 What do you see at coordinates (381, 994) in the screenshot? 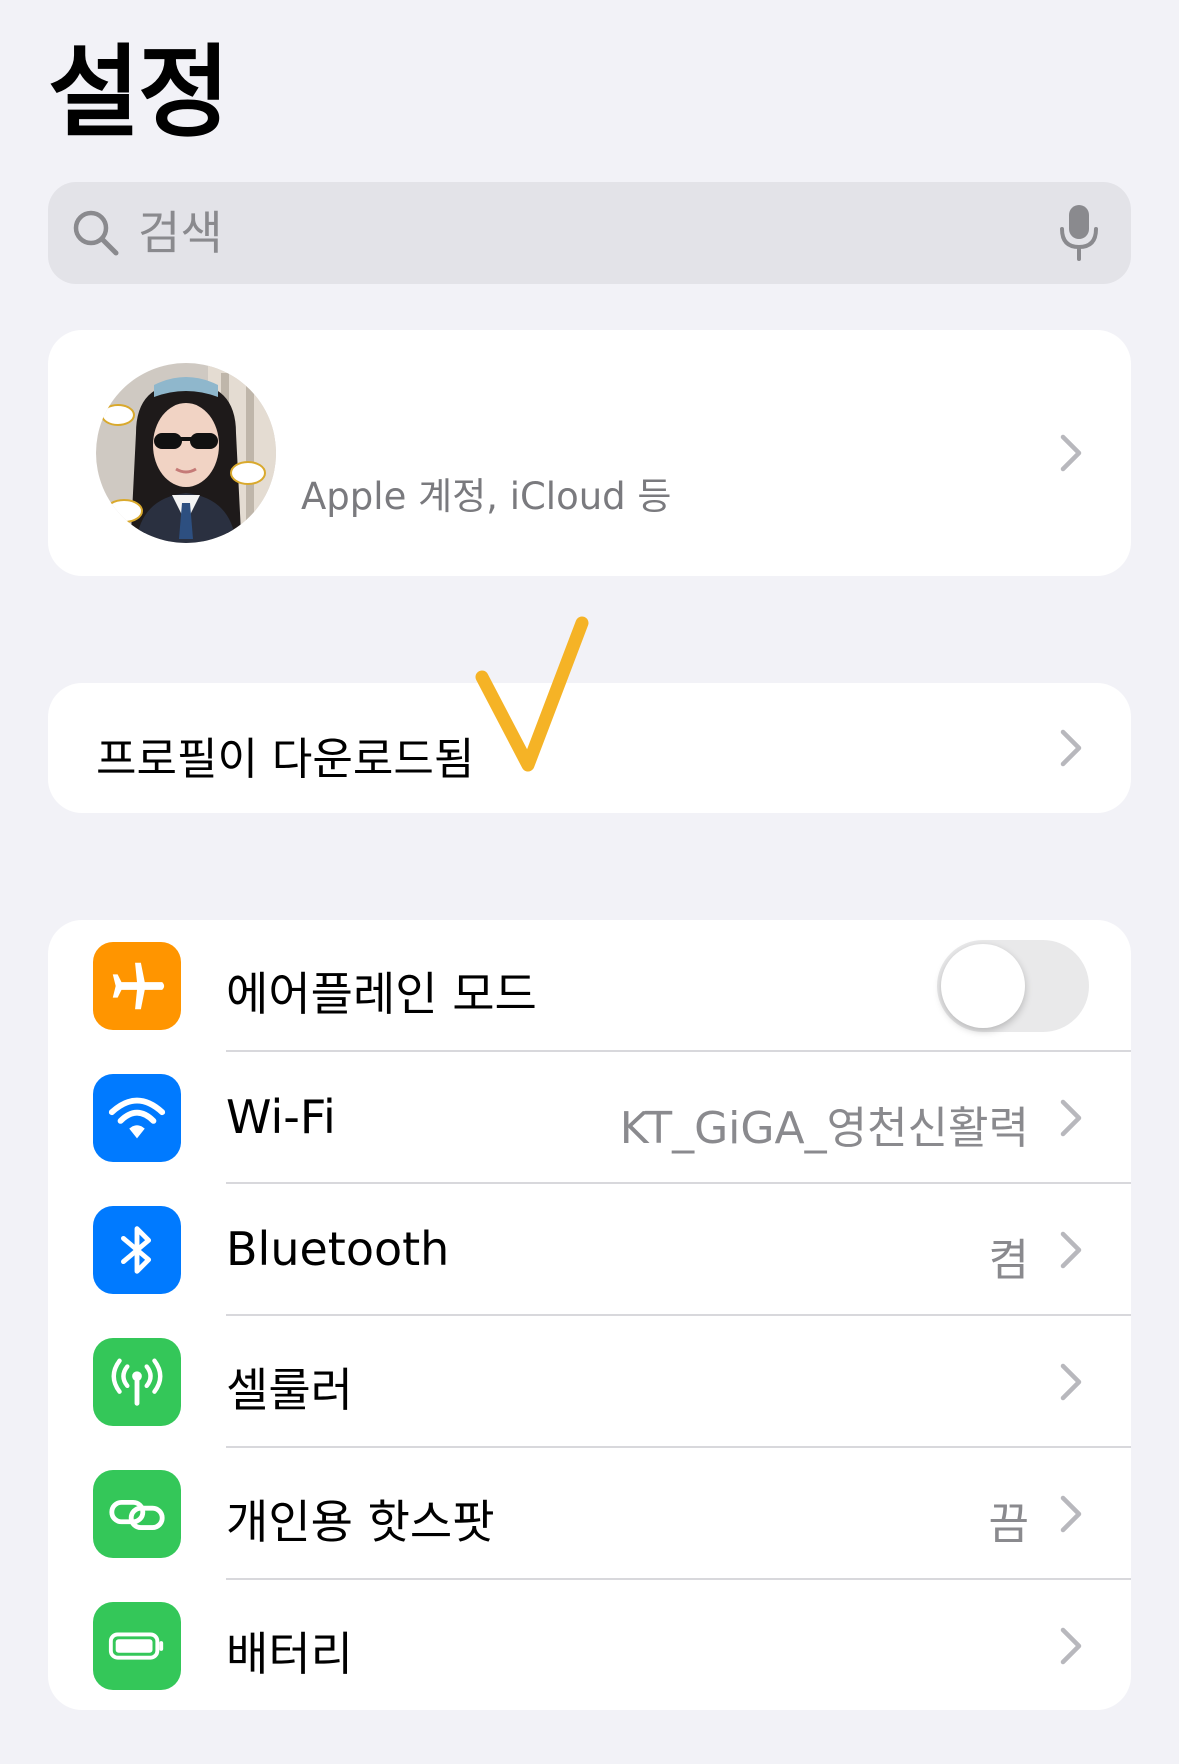
I see `airplane-mode-label: 에어플레인 모드` at bounding box center [381, 994].